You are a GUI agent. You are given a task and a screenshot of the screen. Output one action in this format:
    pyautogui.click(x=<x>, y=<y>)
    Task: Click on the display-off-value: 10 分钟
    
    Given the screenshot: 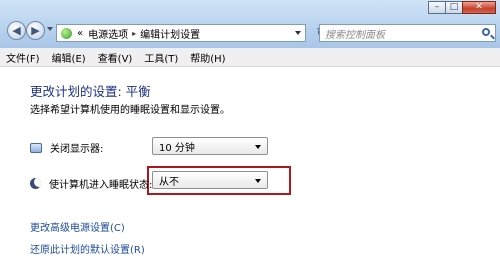 What is the action you would take?
    pyautogui.click(x=177, y=148)
    